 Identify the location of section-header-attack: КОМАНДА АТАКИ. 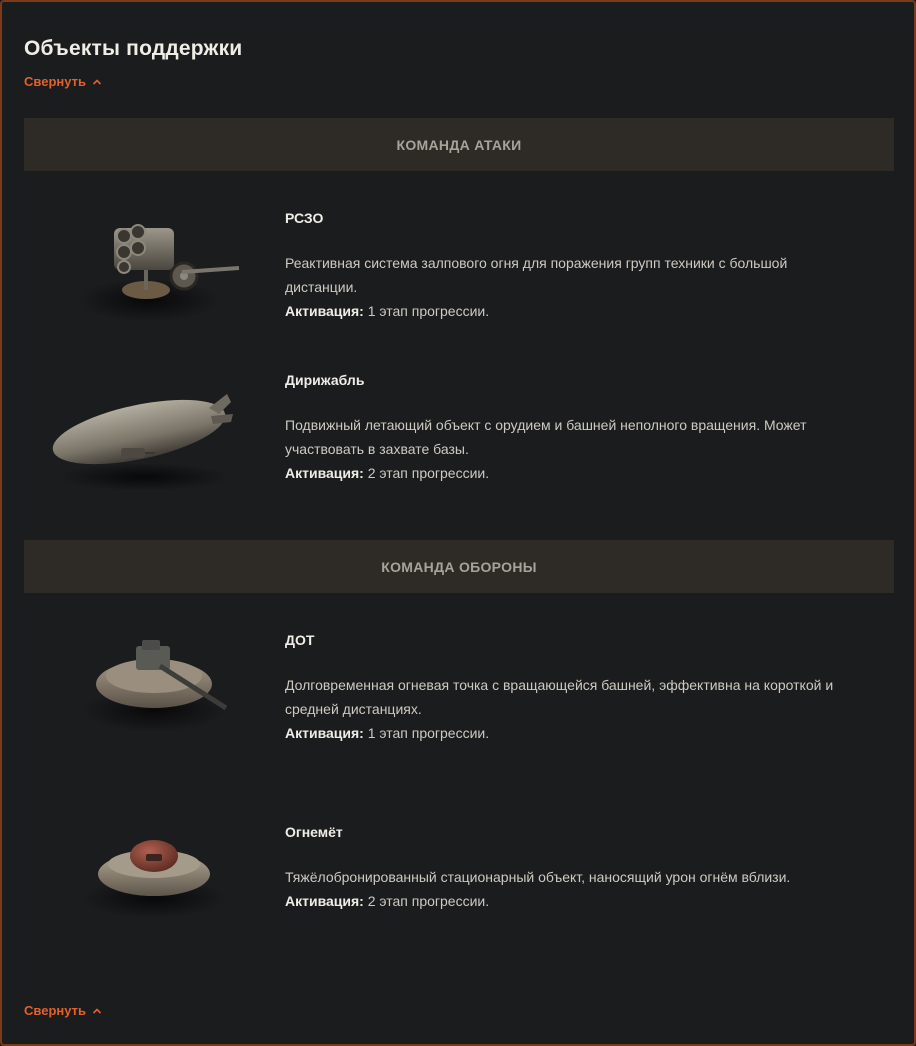
(459, 144).